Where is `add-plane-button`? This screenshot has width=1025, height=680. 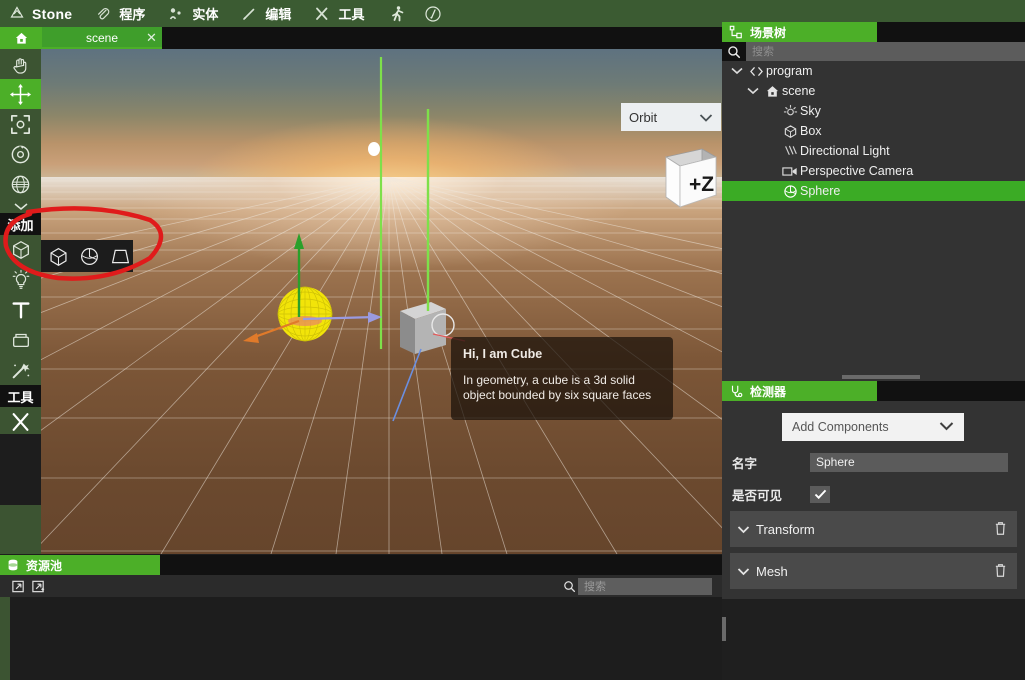
add-plane-button is located at coordinates (120, 256).